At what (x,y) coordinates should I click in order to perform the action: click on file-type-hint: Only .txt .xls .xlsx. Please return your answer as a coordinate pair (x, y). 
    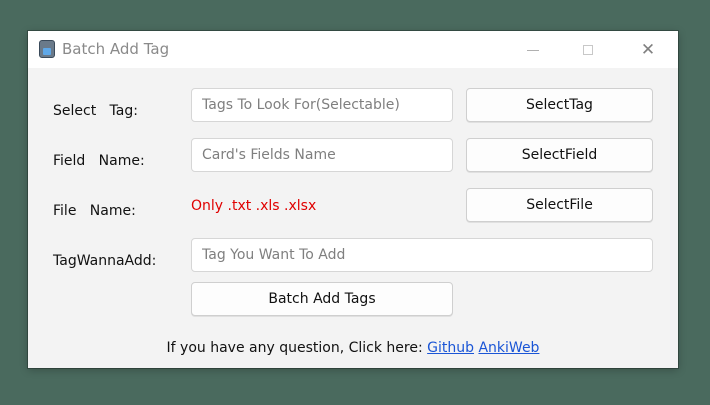
    Looking at the image, I should click on (254, 206).